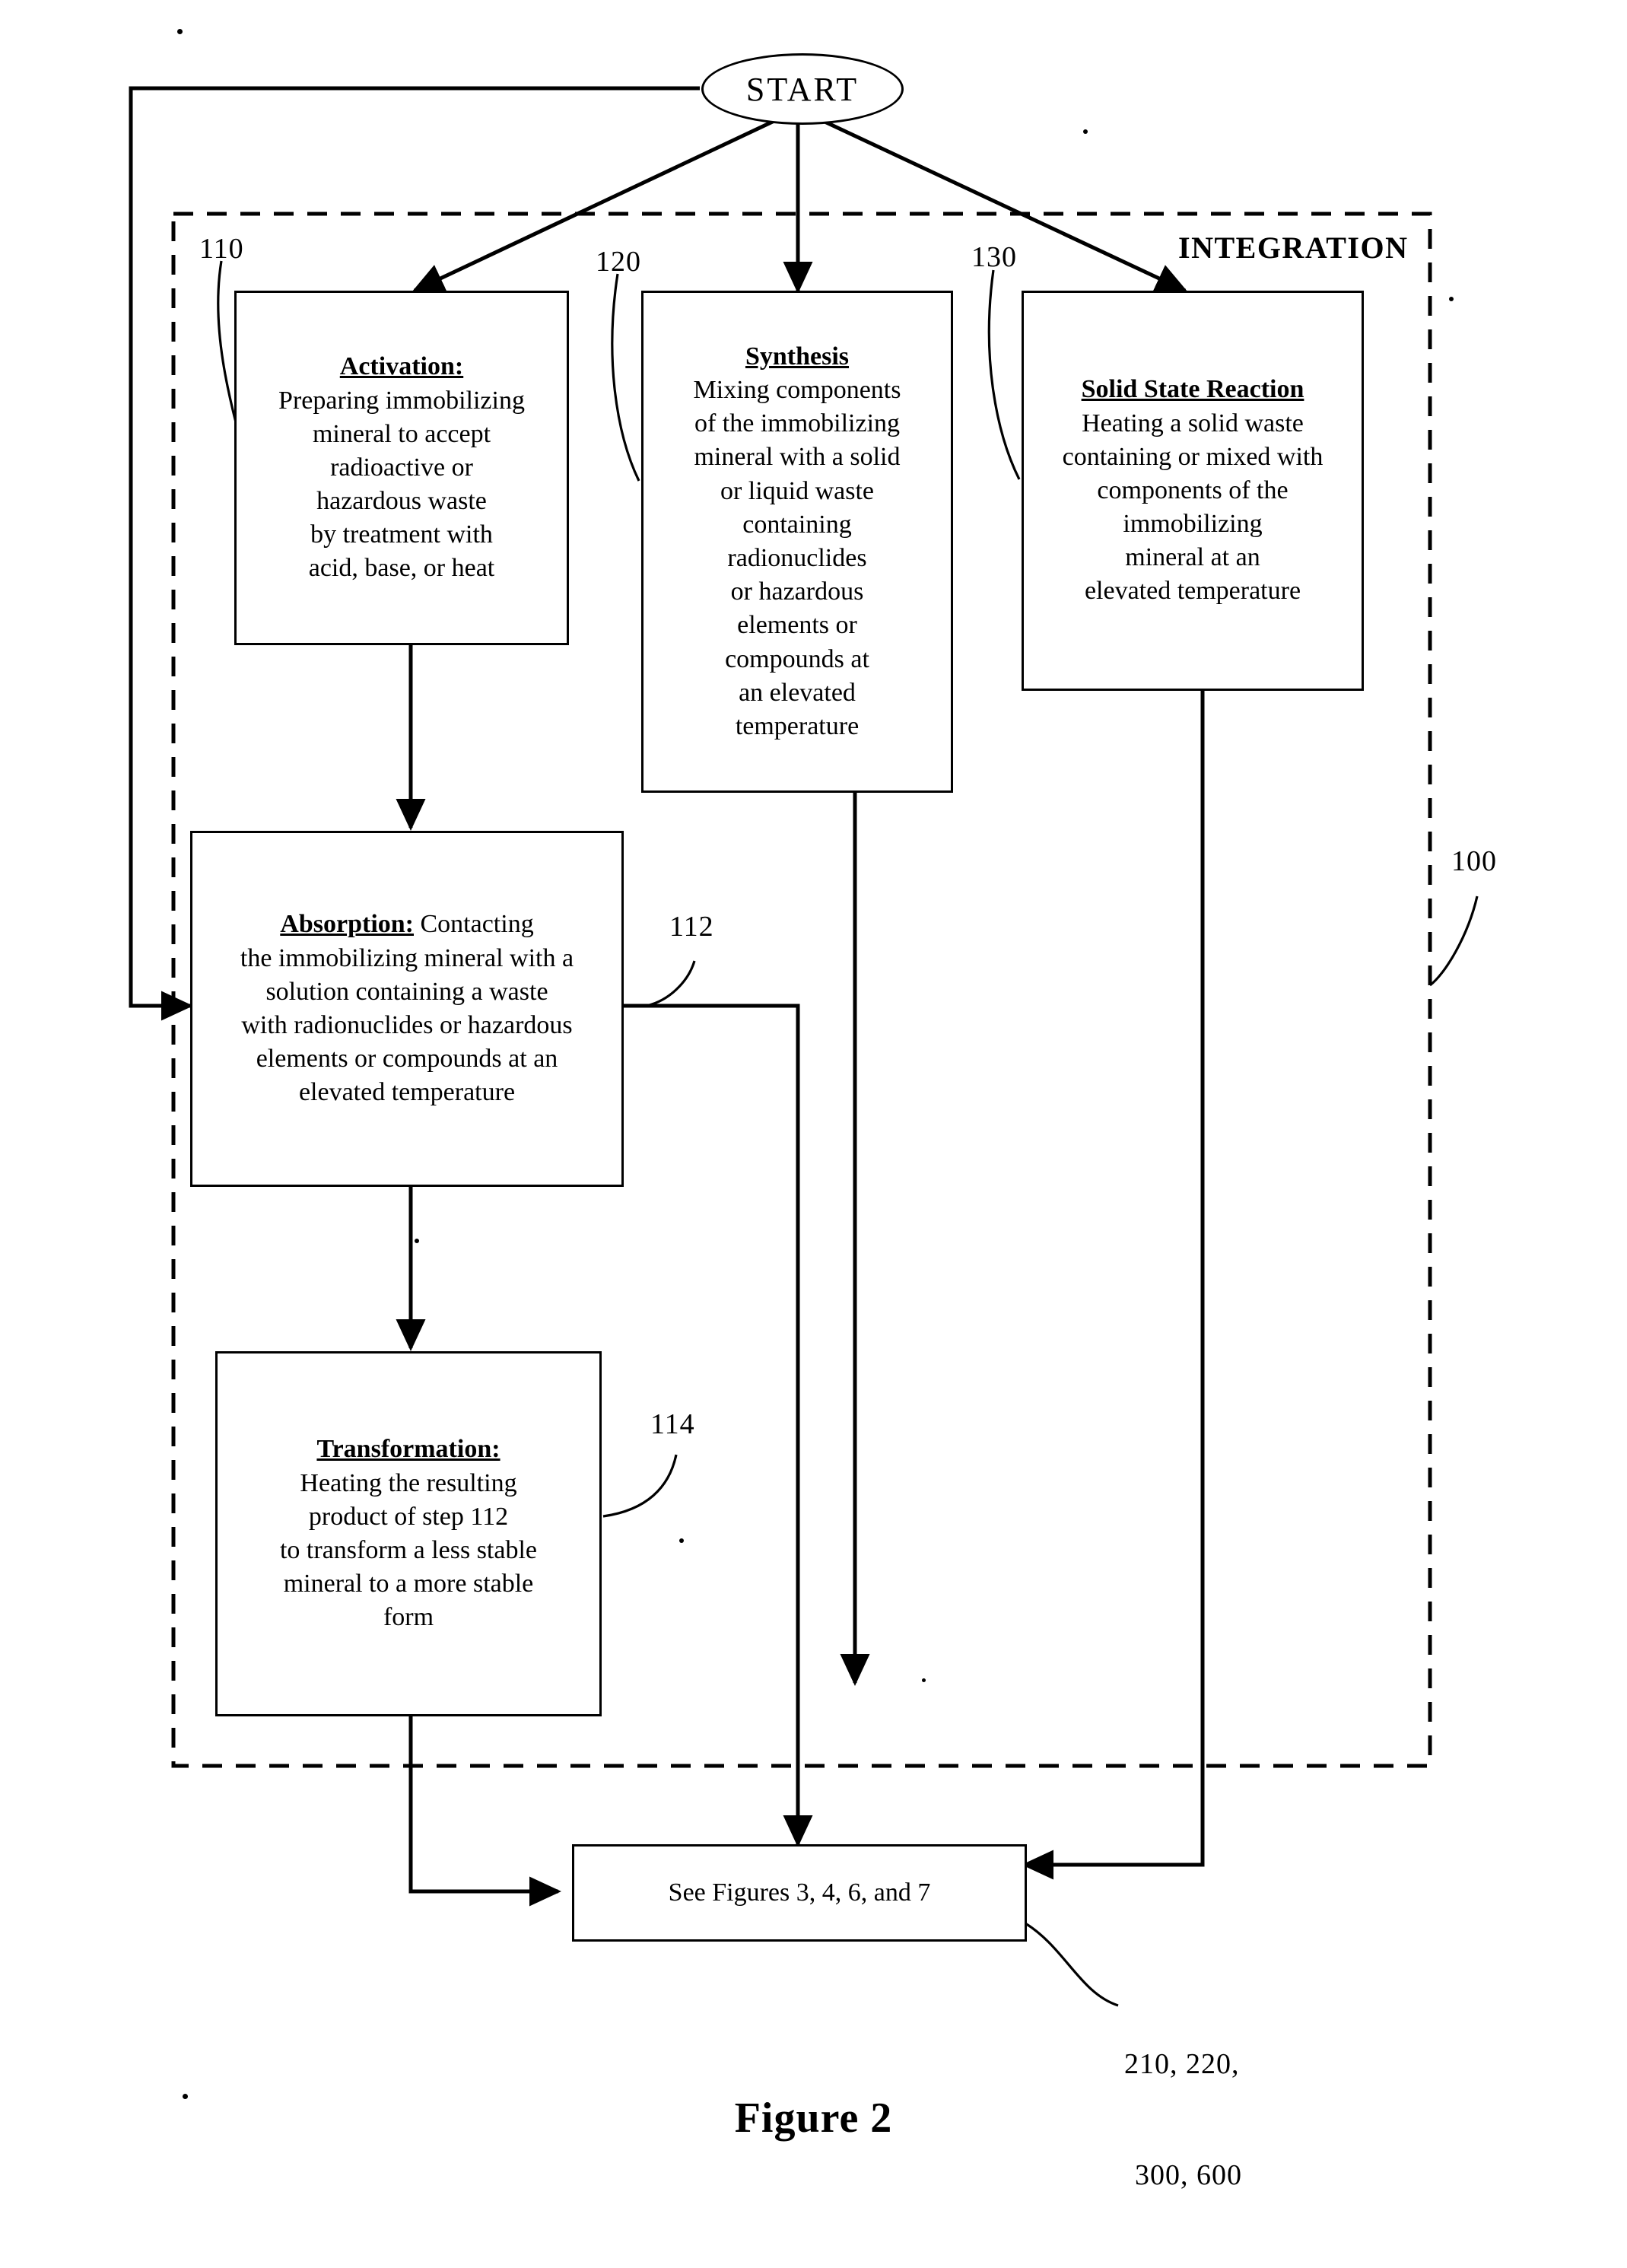 This screenshot has height=2268, width=1627. Describe the element at coordinates (797, 625) in the screenshot. I see `node-synthesis-line-7: elements or` at that location.